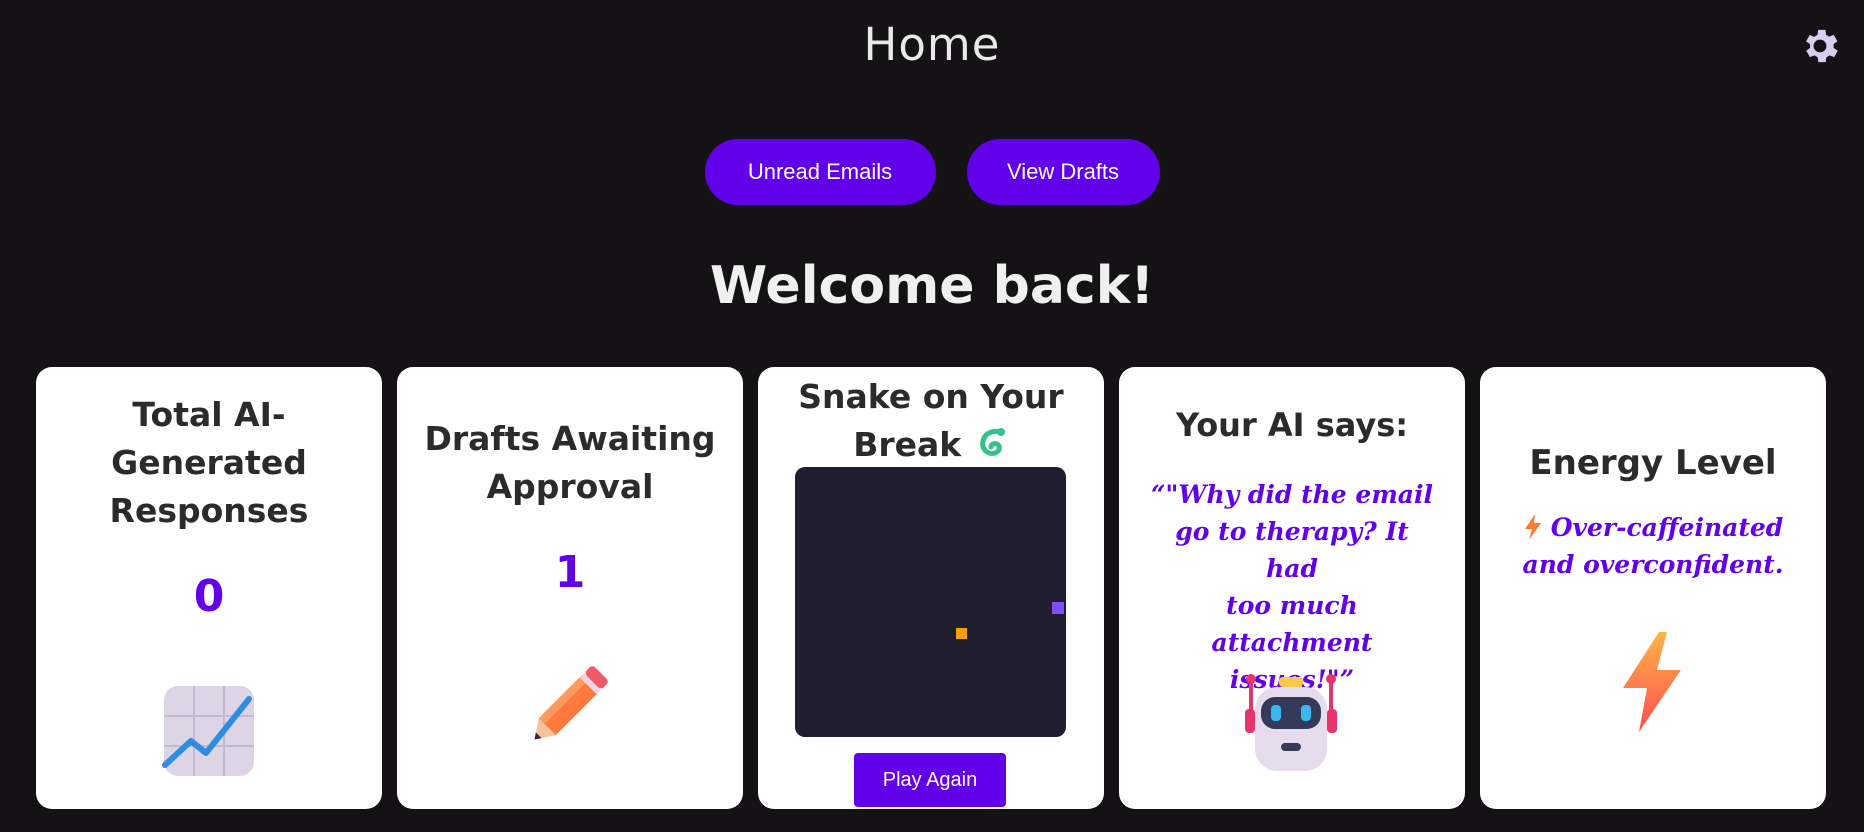  What do you see at coordinates (1820, 46) in the screenshot?
I see `gear-icon` at bounding box center [1820, 46].